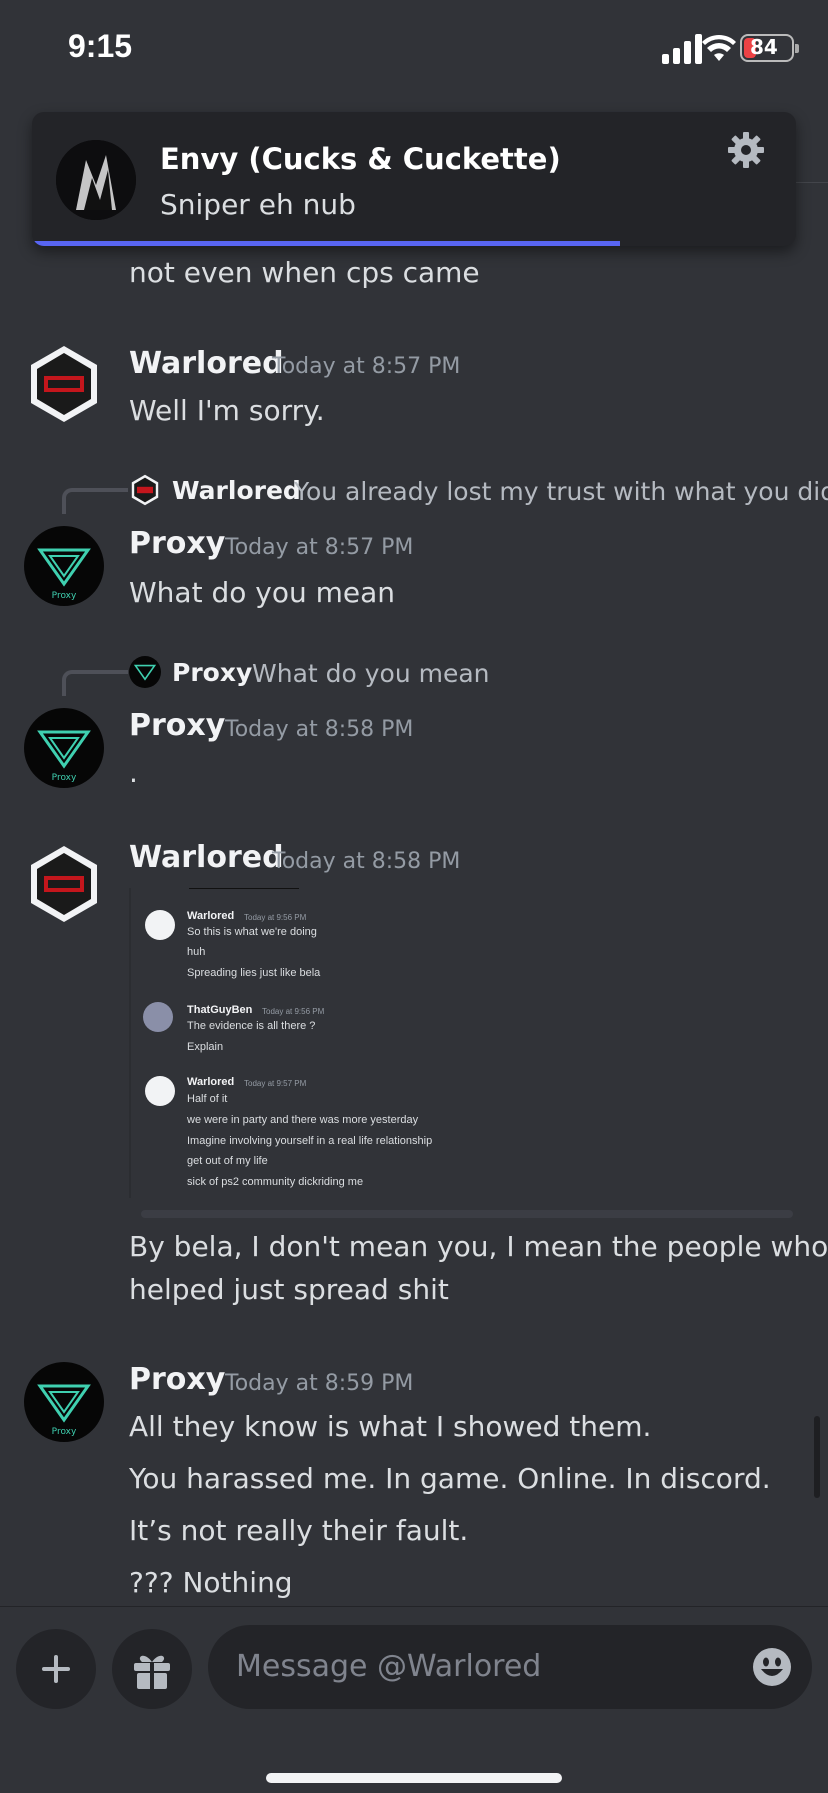 This screenshot has width=828, height=1793. I want to click on gift-button, so click(152, 1669).